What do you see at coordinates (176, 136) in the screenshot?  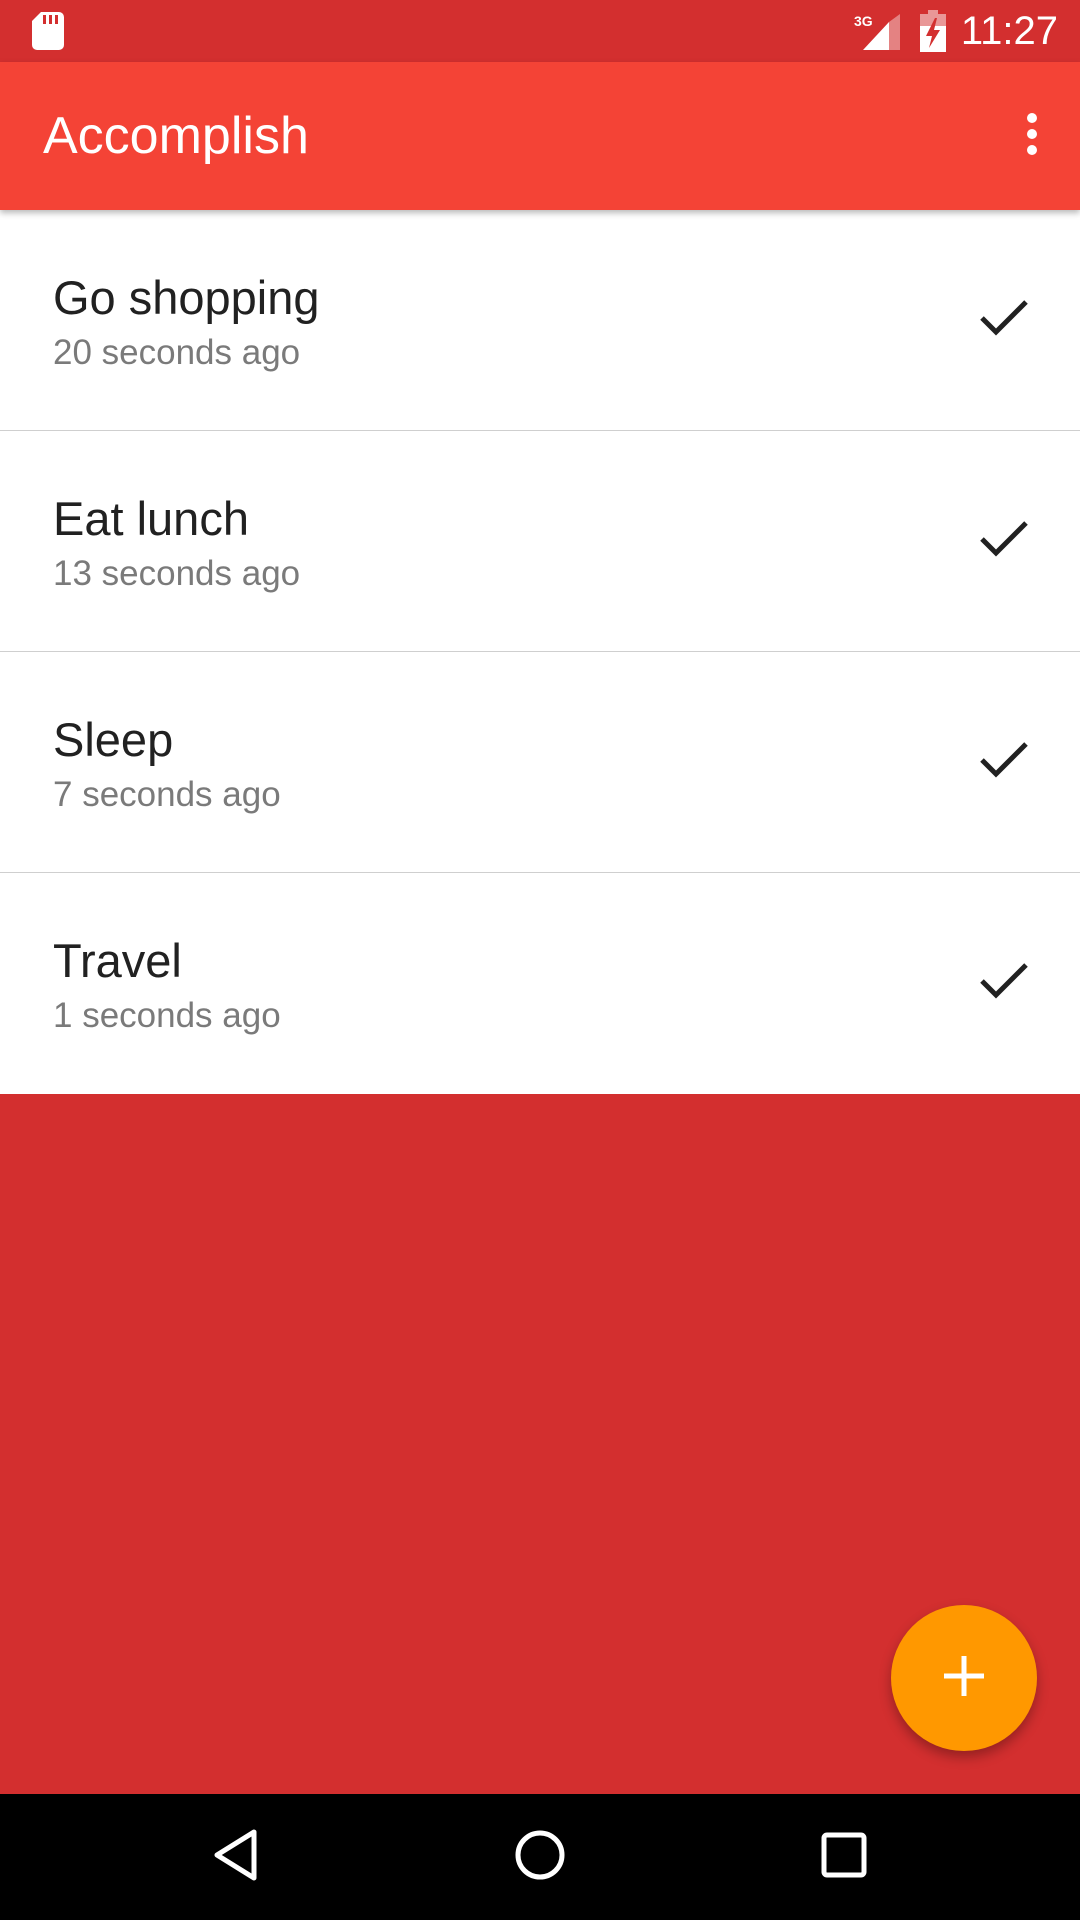 I see `app-title: Accomplish` at bounding box center [176, 136].